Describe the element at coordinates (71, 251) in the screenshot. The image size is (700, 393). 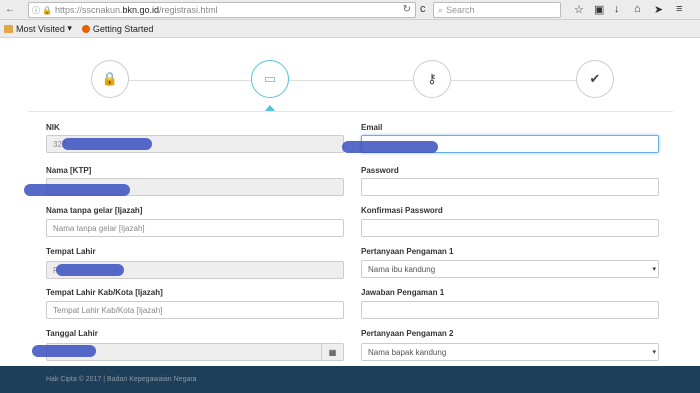
I see `tempat-lahir-label: Tempat Lahir` at that location.